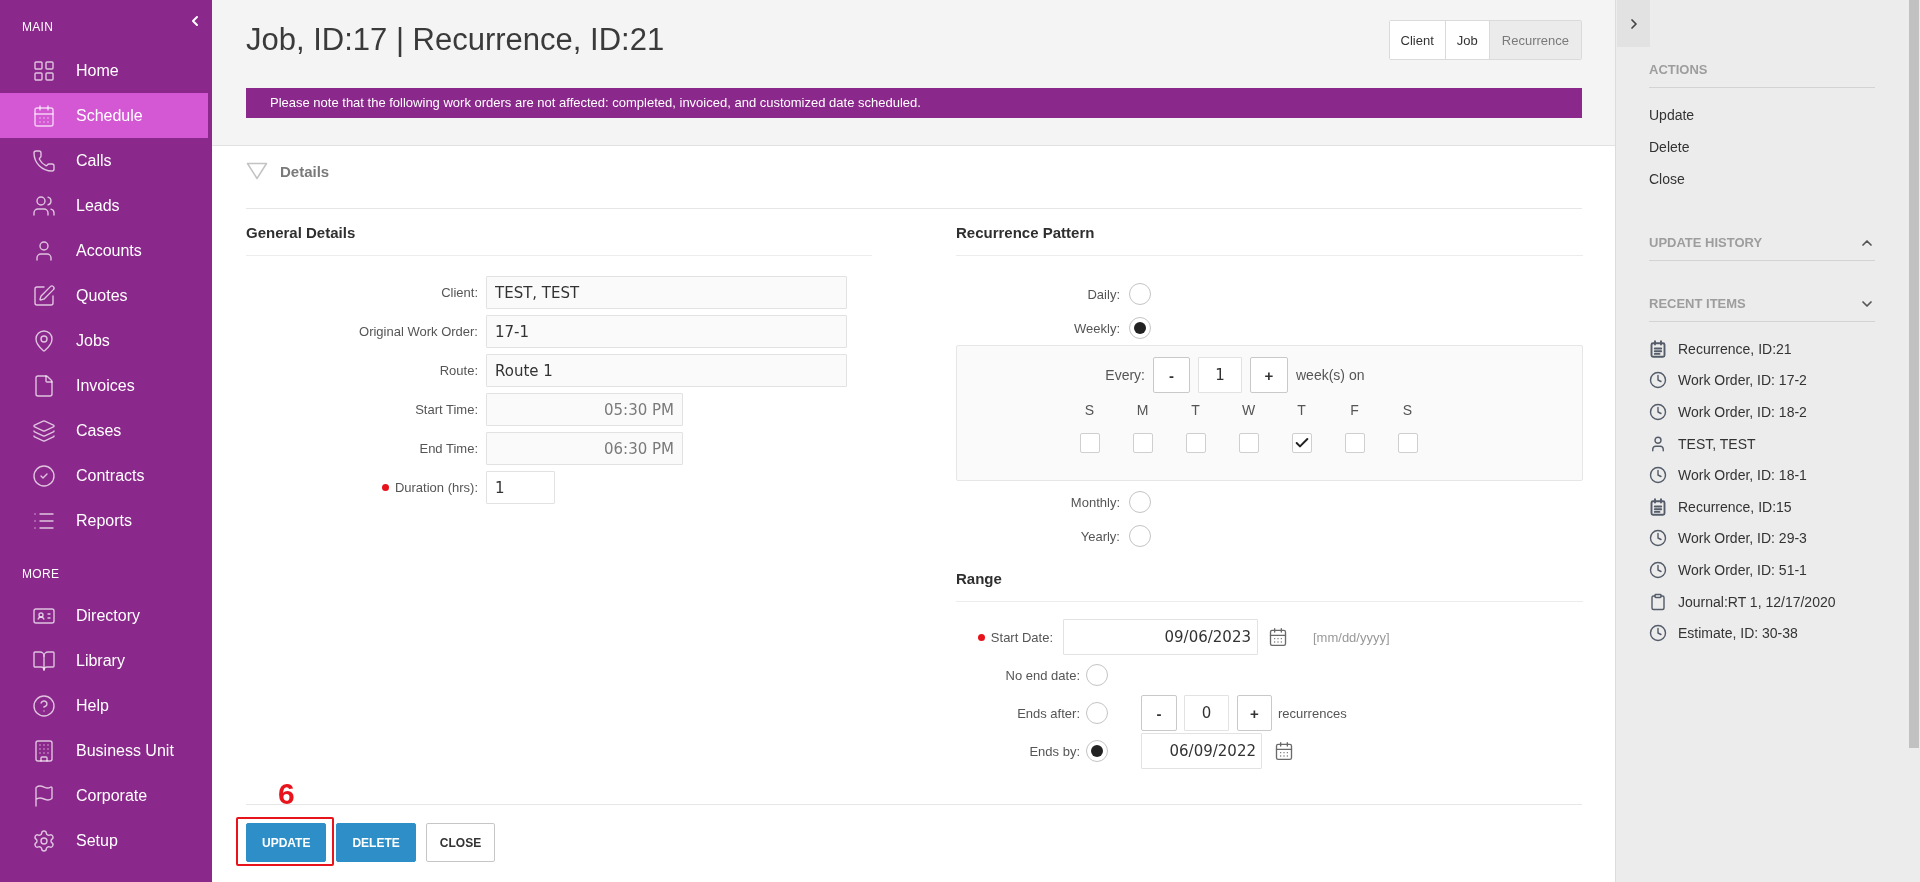  Describe the element at coordinates (104, 660) in the screenshot. I see `sidebar-item: Library` at that location.